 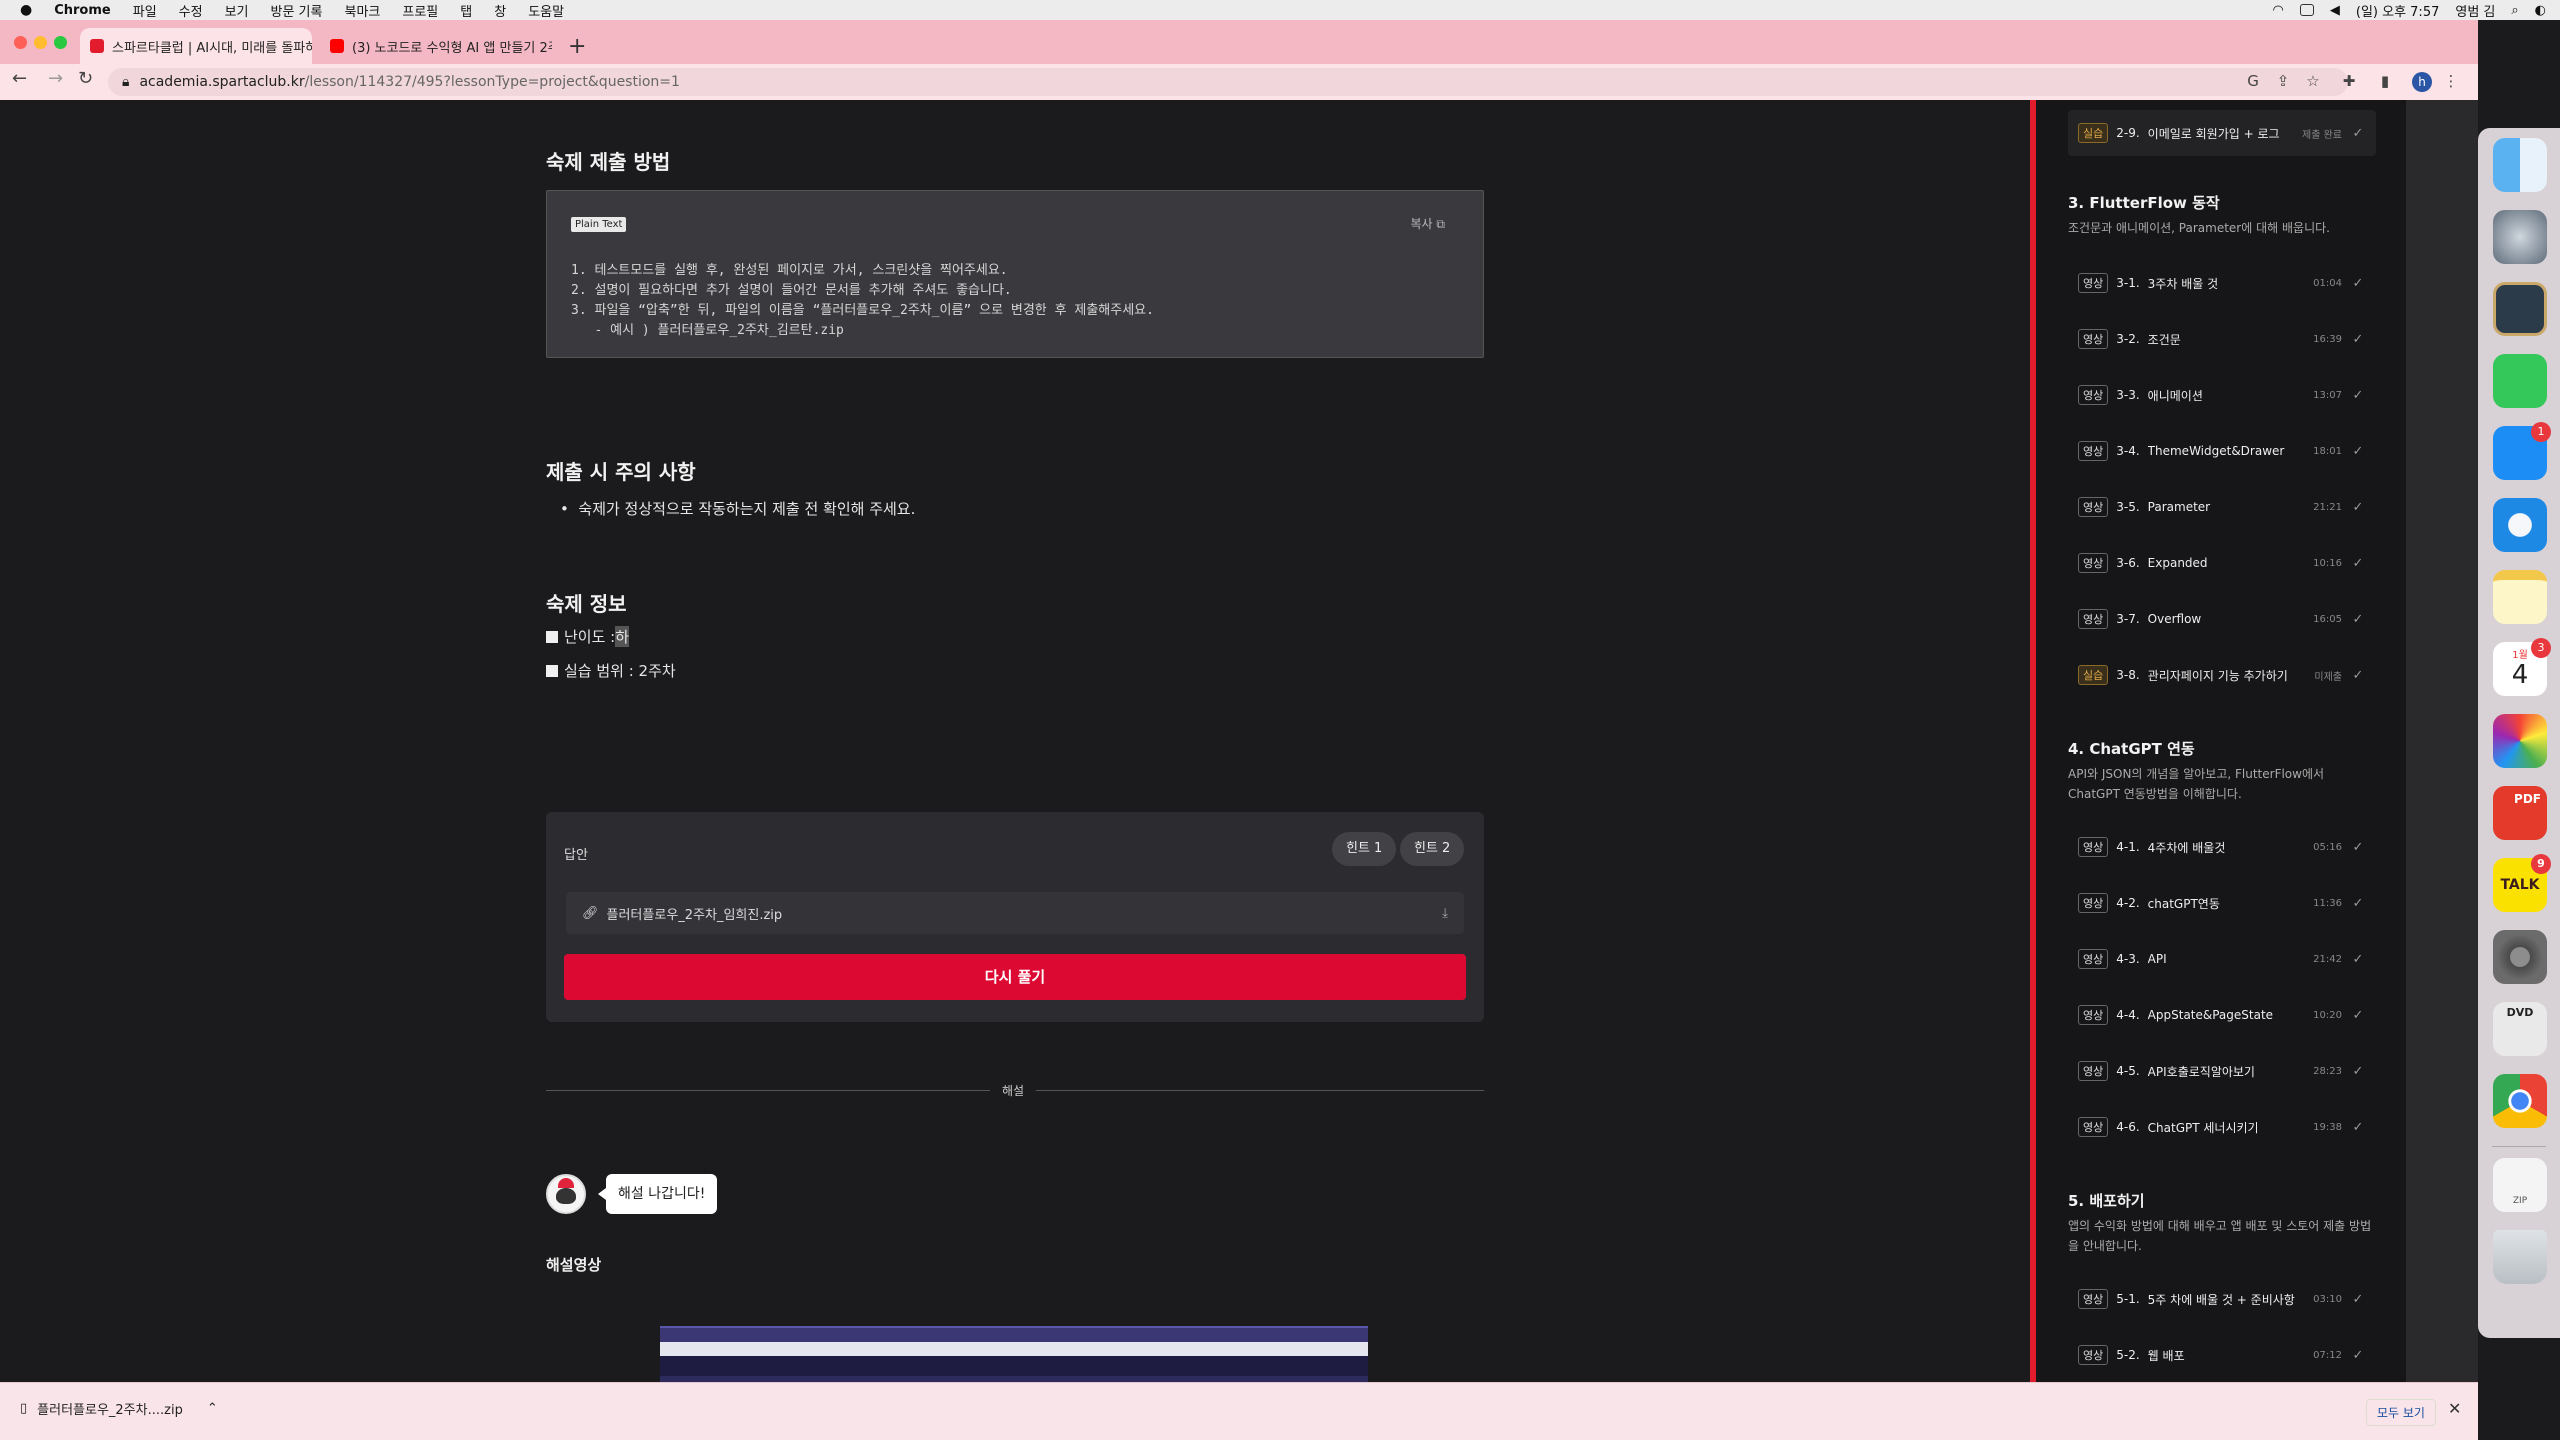 I want to click on control-center-icon: ◐, so click(x=2540, y=10).